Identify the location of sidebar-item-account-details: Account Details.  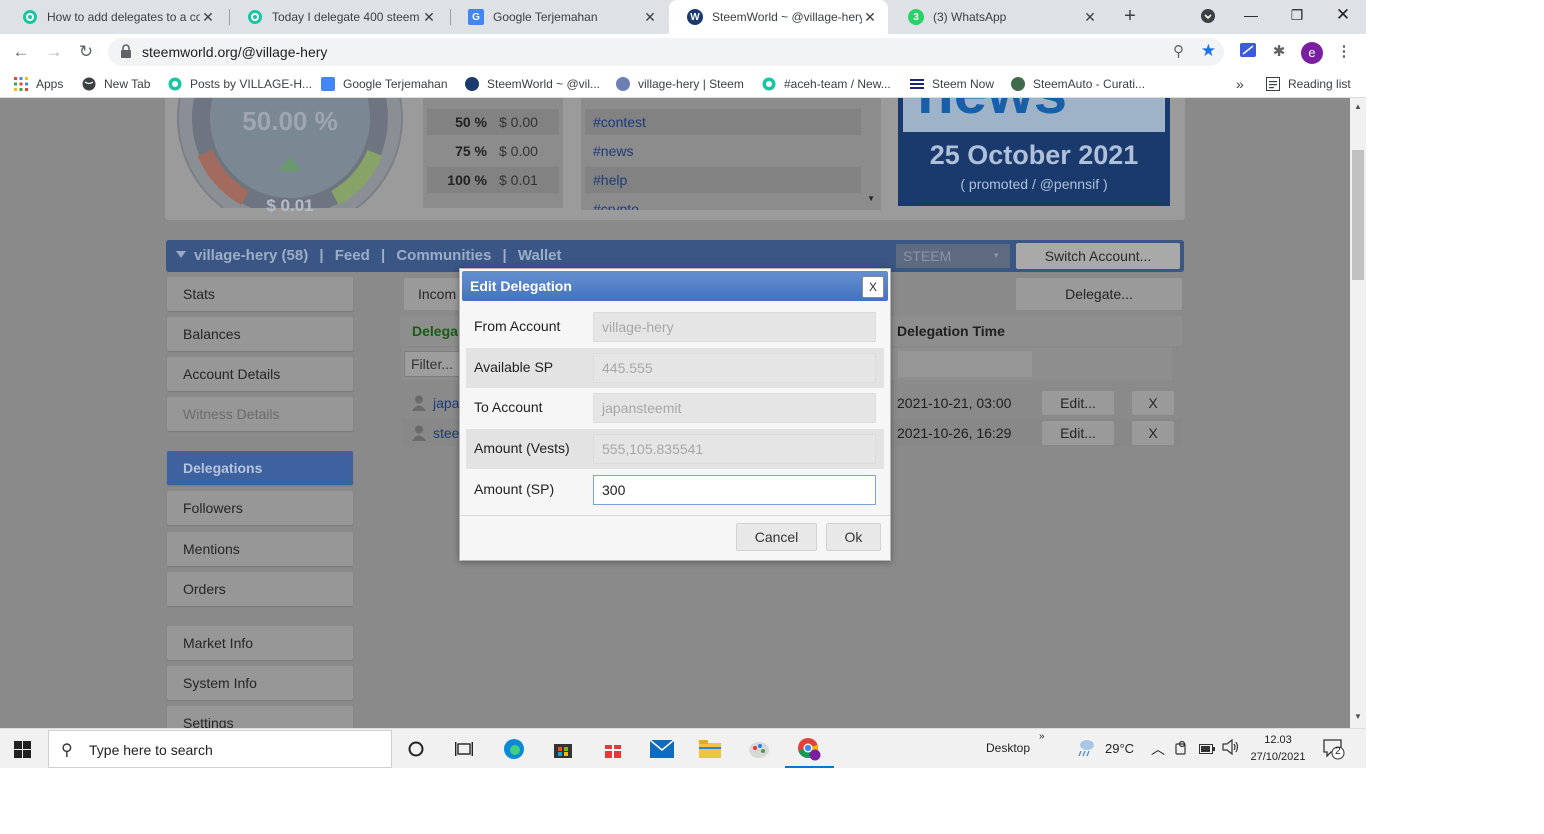
(260, 374).